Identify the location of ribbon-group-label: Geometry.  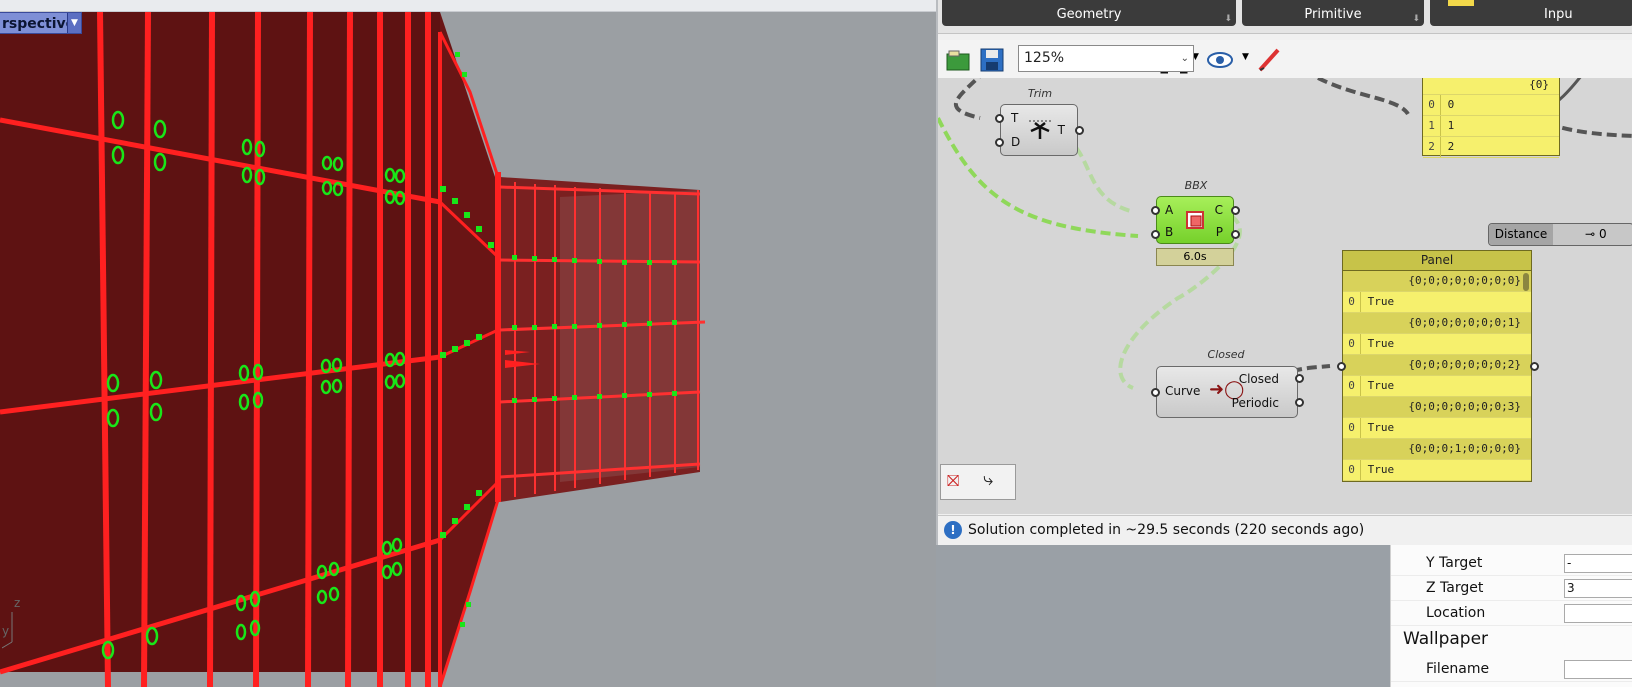
(1089, 14).